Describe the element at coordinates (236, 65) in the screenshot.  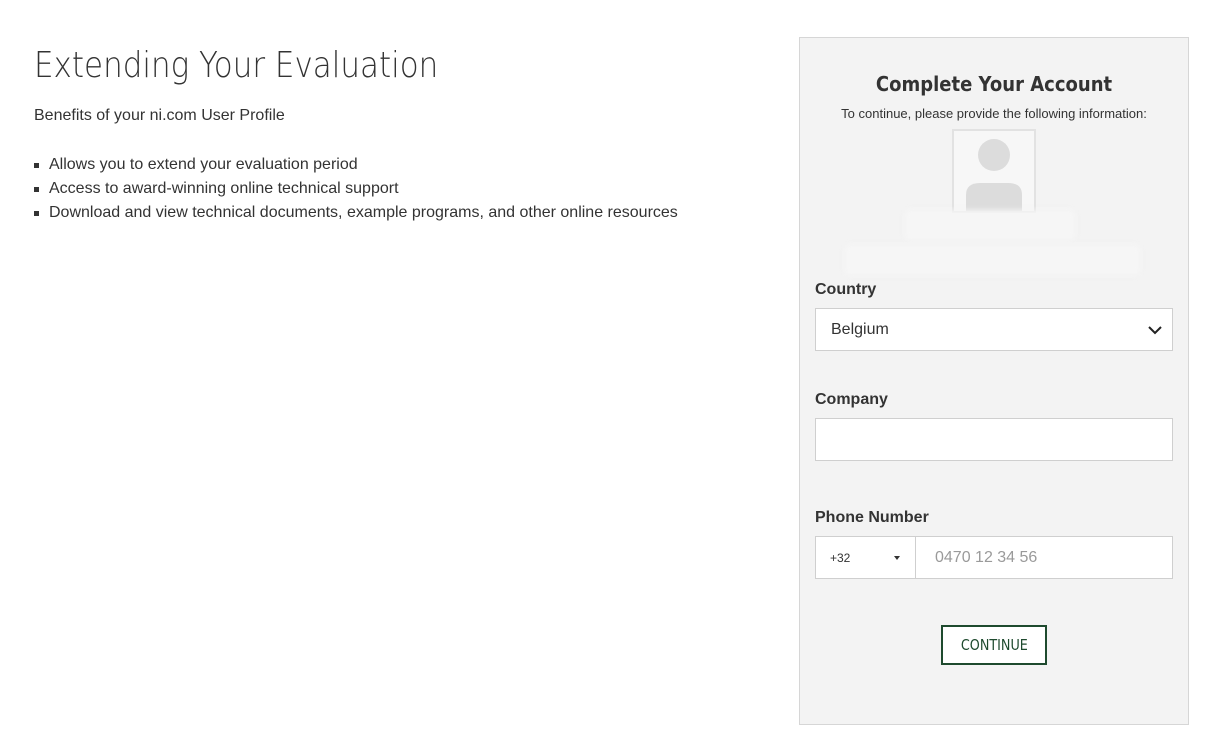
I see `page-title: Extending Your Evaluation` at that location.